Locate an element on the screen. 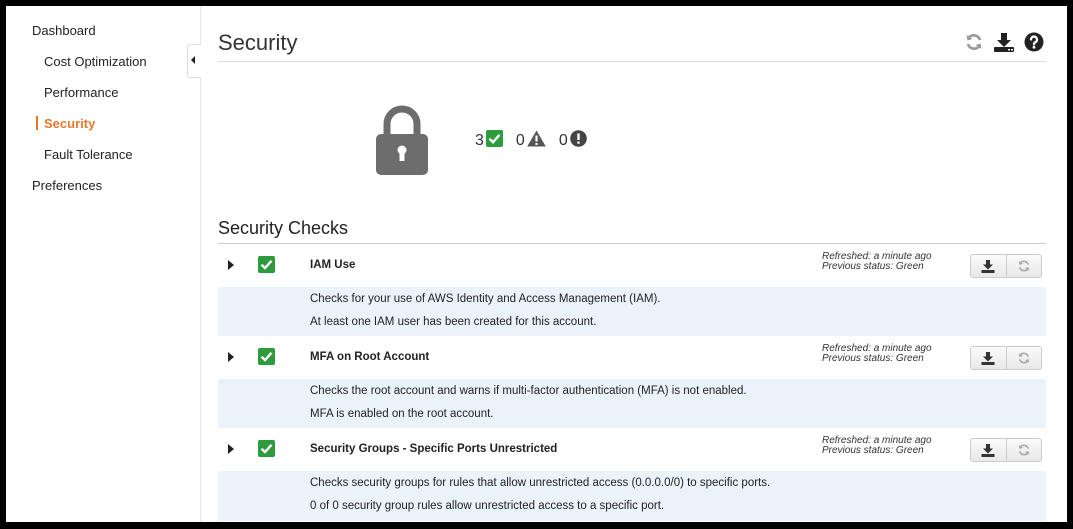  sidebar-item-fault-tolerance: Fault Tolerance is located at coordinates (88, 154).